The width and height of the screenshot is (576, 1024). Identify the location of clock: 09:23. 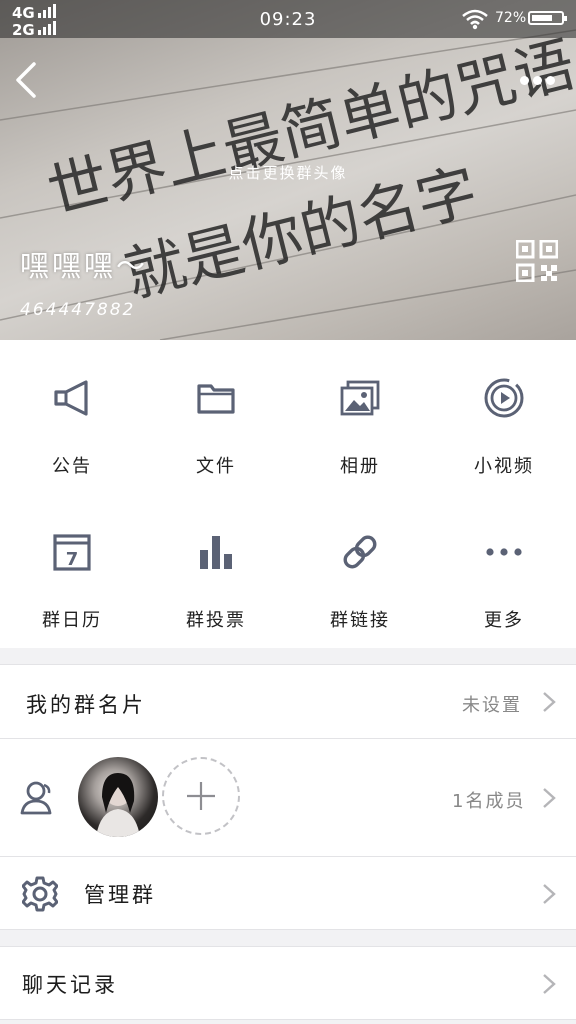
(288, 19).